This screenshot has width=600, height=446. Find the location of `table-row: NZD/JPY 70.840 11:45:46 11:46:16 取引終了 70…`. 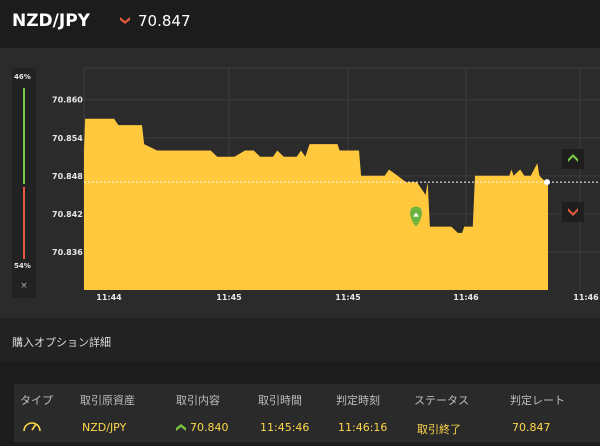

table-row: NZD/JPY 70.840 11:45:46 11:46:16 取引終了 70… is located at coordinates (307, 427).